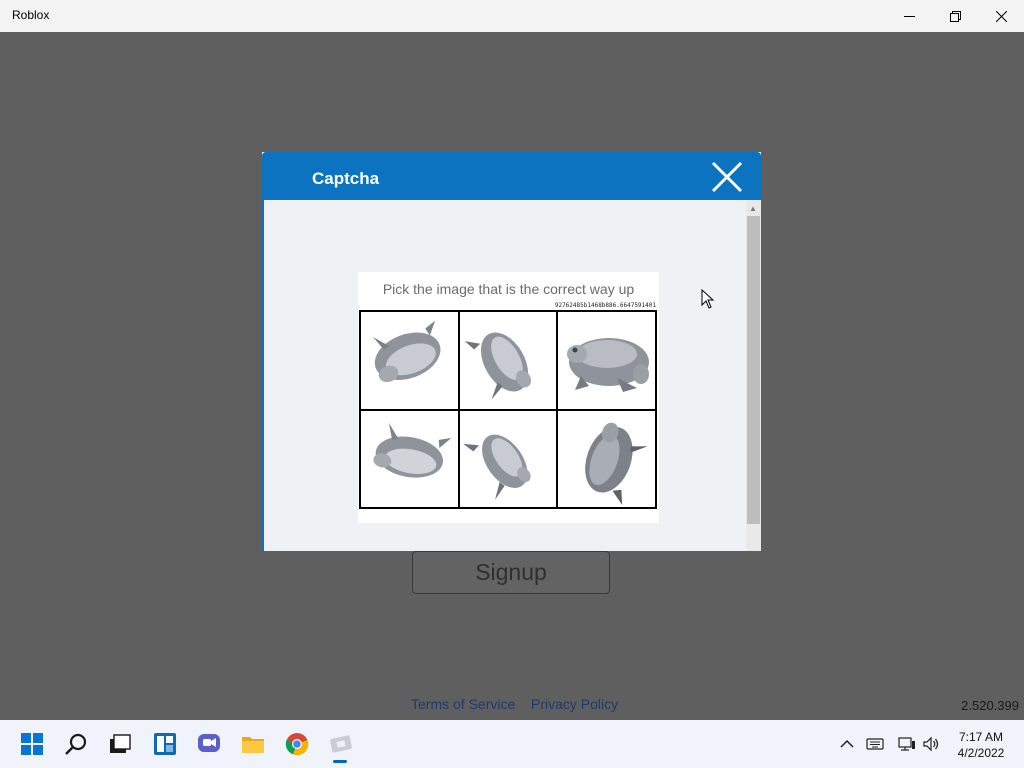 This screenshot has height=768, width=1024. I want to click on taskbar-clock: 7:17 AM 4/2/2022, so click(981, 745).